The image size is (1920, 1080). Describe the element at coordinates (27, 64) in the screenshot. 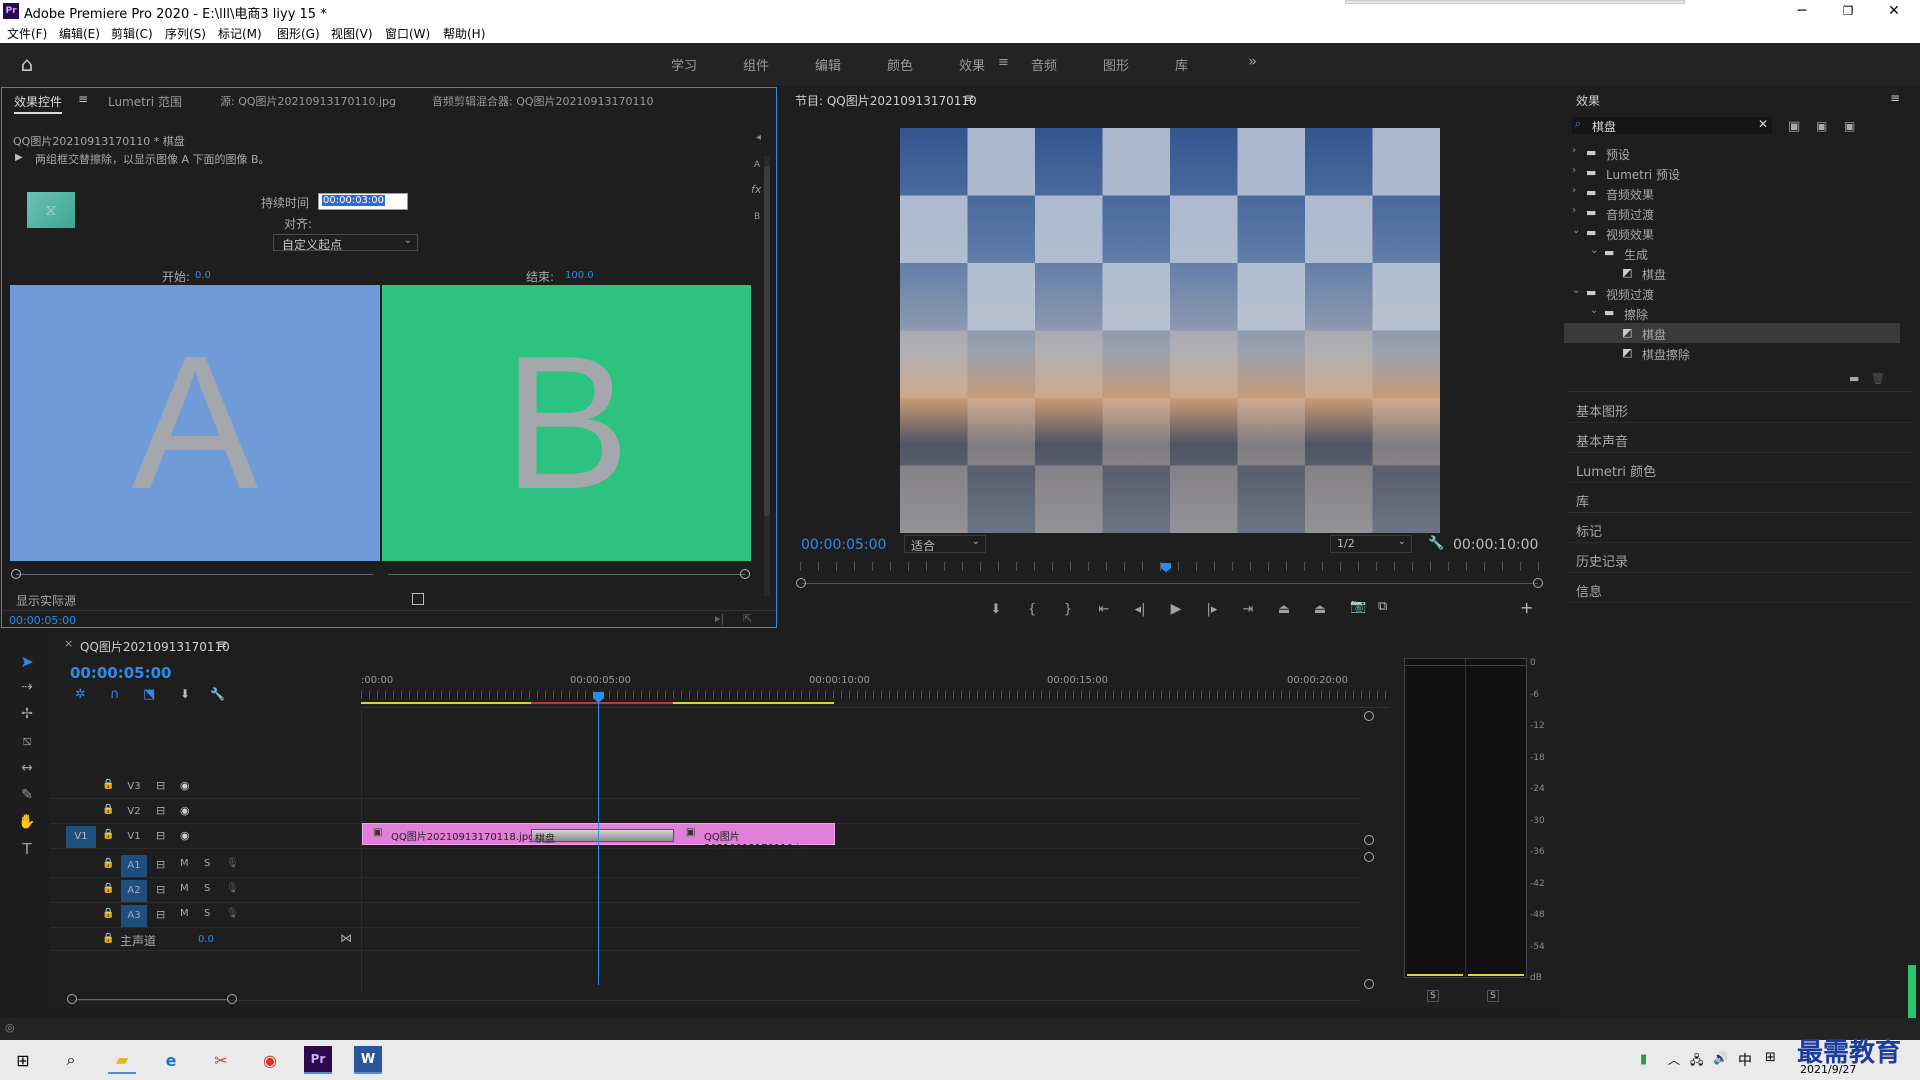

I see `home-icon: ⌂` at that location.